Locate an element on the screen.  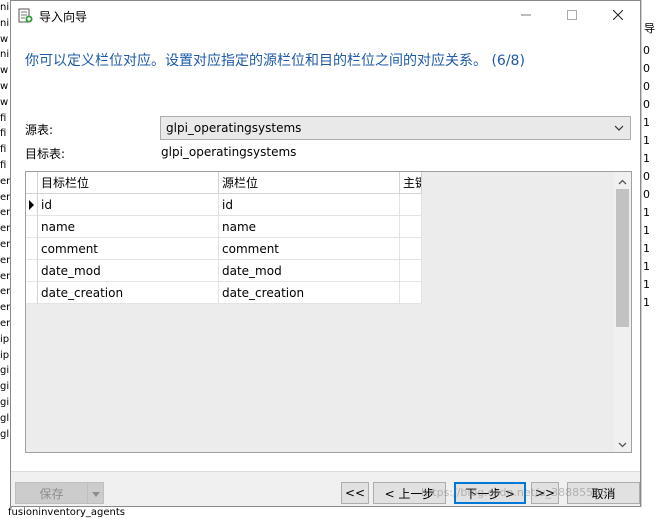
close-icon is located at coordinates (618, 16).